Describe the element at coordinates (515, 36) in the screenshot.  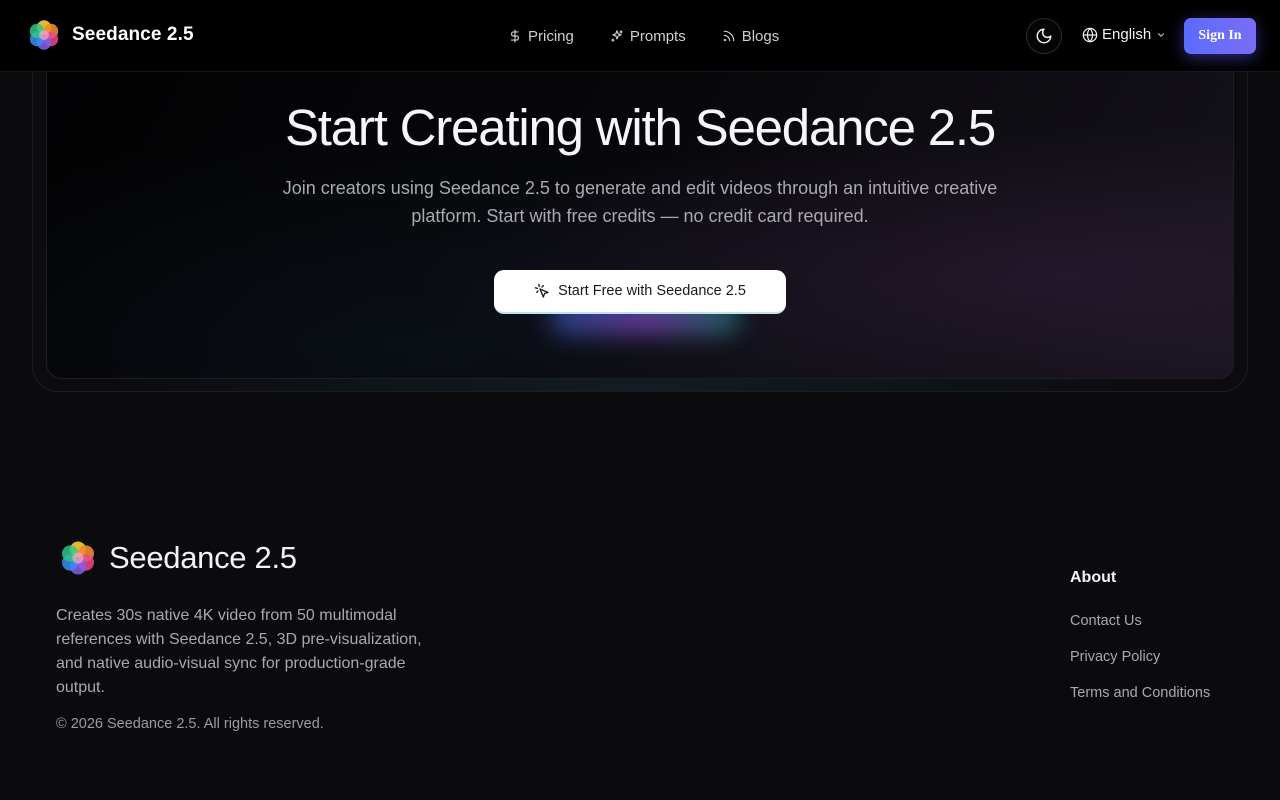
I see `dollar-icon` at that location.